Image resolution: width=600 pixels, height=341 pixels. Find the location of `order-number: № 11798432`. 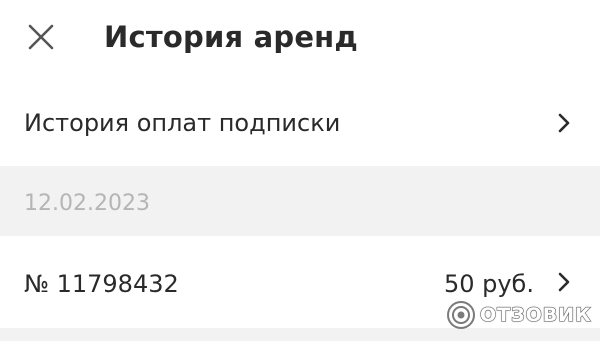

order-number: № 11798432 is located at coordinates (101, 284).